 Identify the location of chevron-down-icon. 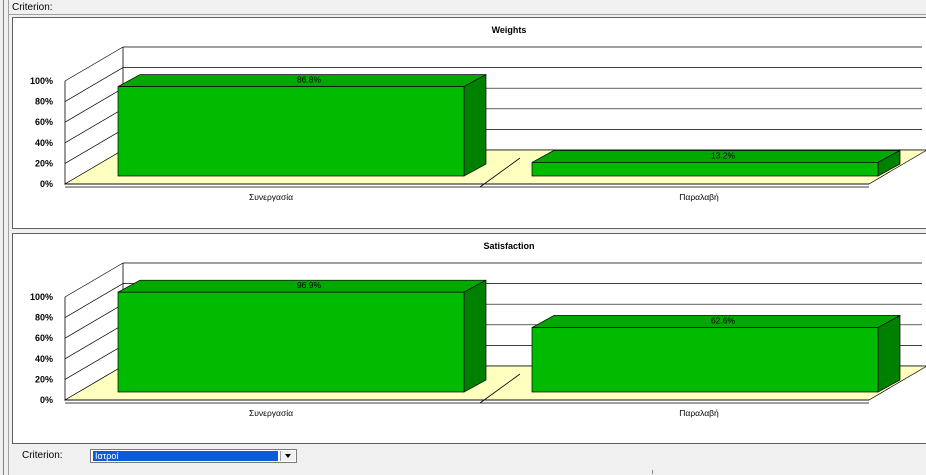
(287, 456).